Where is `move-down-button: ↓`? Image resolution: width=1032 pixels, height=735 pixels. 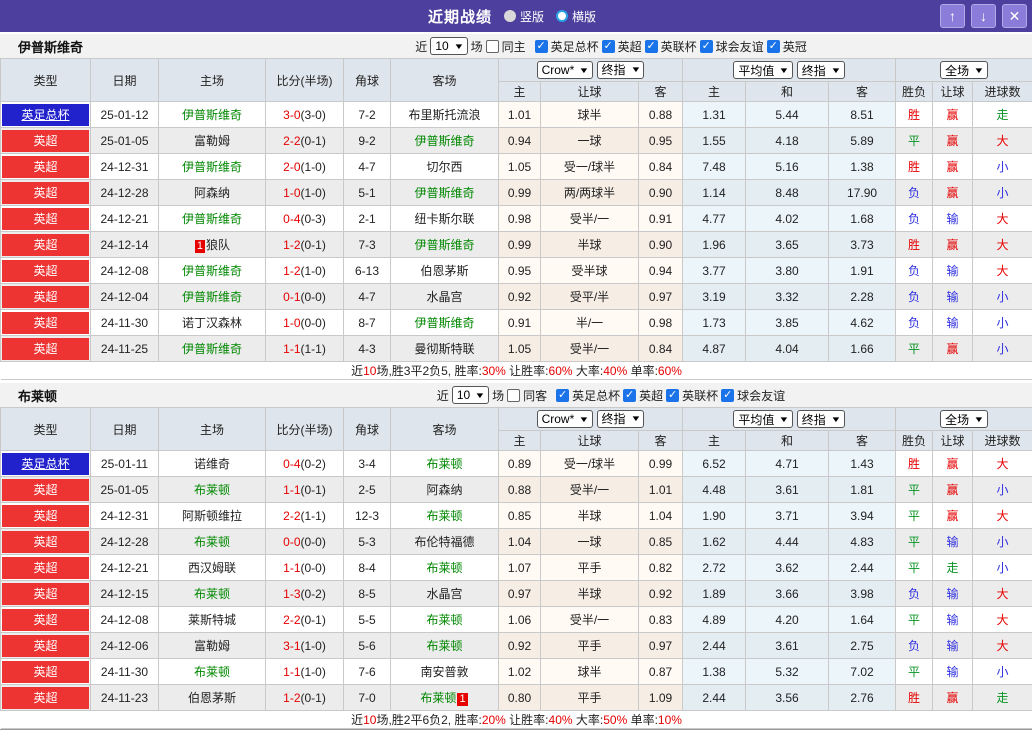 move-down-button: ↓ is located at coordinates (983, 16).